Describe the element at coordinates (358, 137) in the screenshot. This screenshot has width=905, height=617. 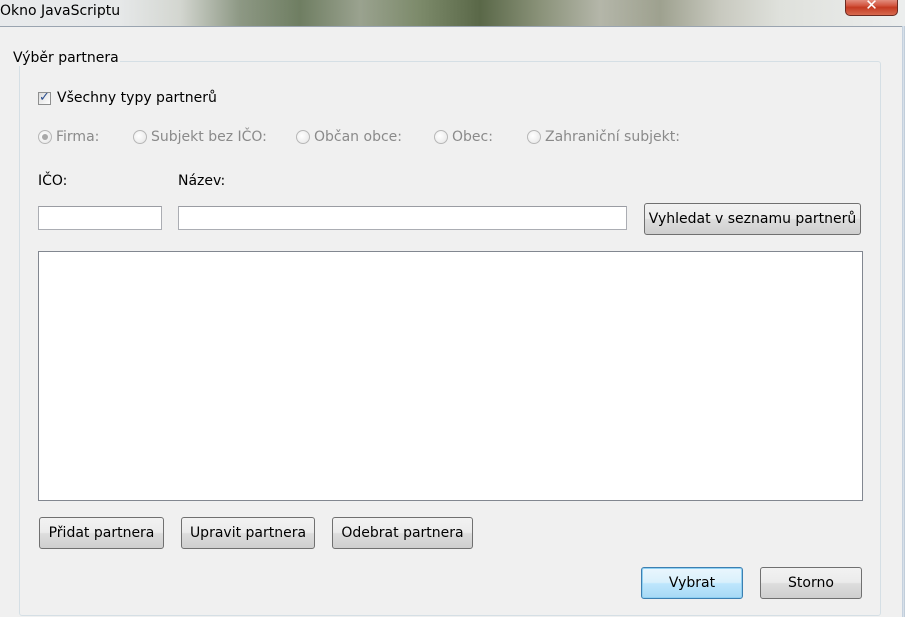
I see `radio-label: Občan obce:` at that location.